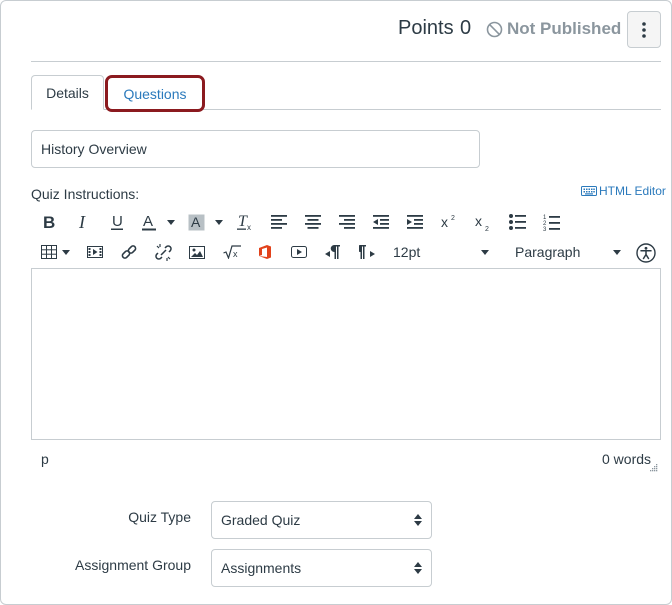  I want to click on superscript-icon: x2, so click(448, 221).